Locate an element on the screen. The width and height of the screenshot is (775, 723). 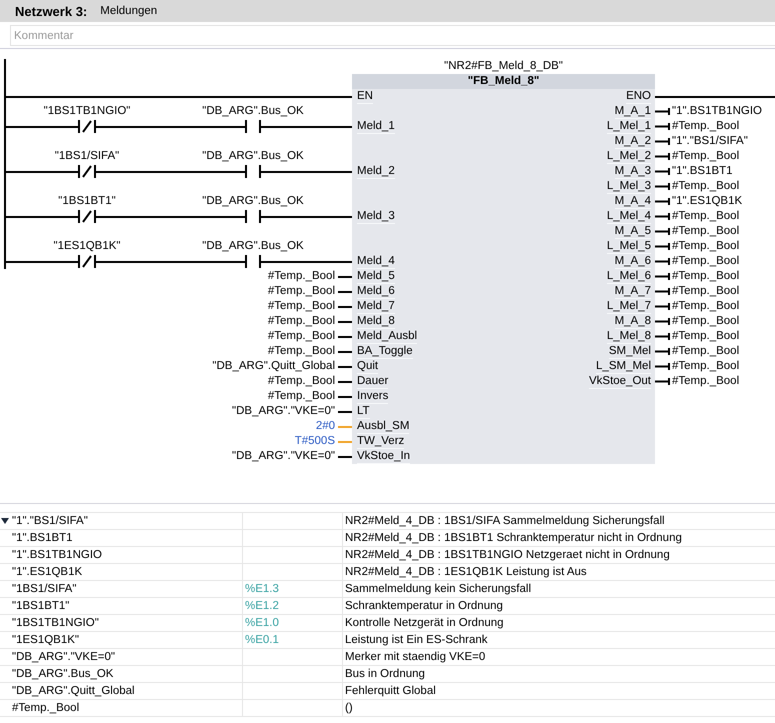
output-pin-label: M_A_4 is located at coordinates (632, 201).